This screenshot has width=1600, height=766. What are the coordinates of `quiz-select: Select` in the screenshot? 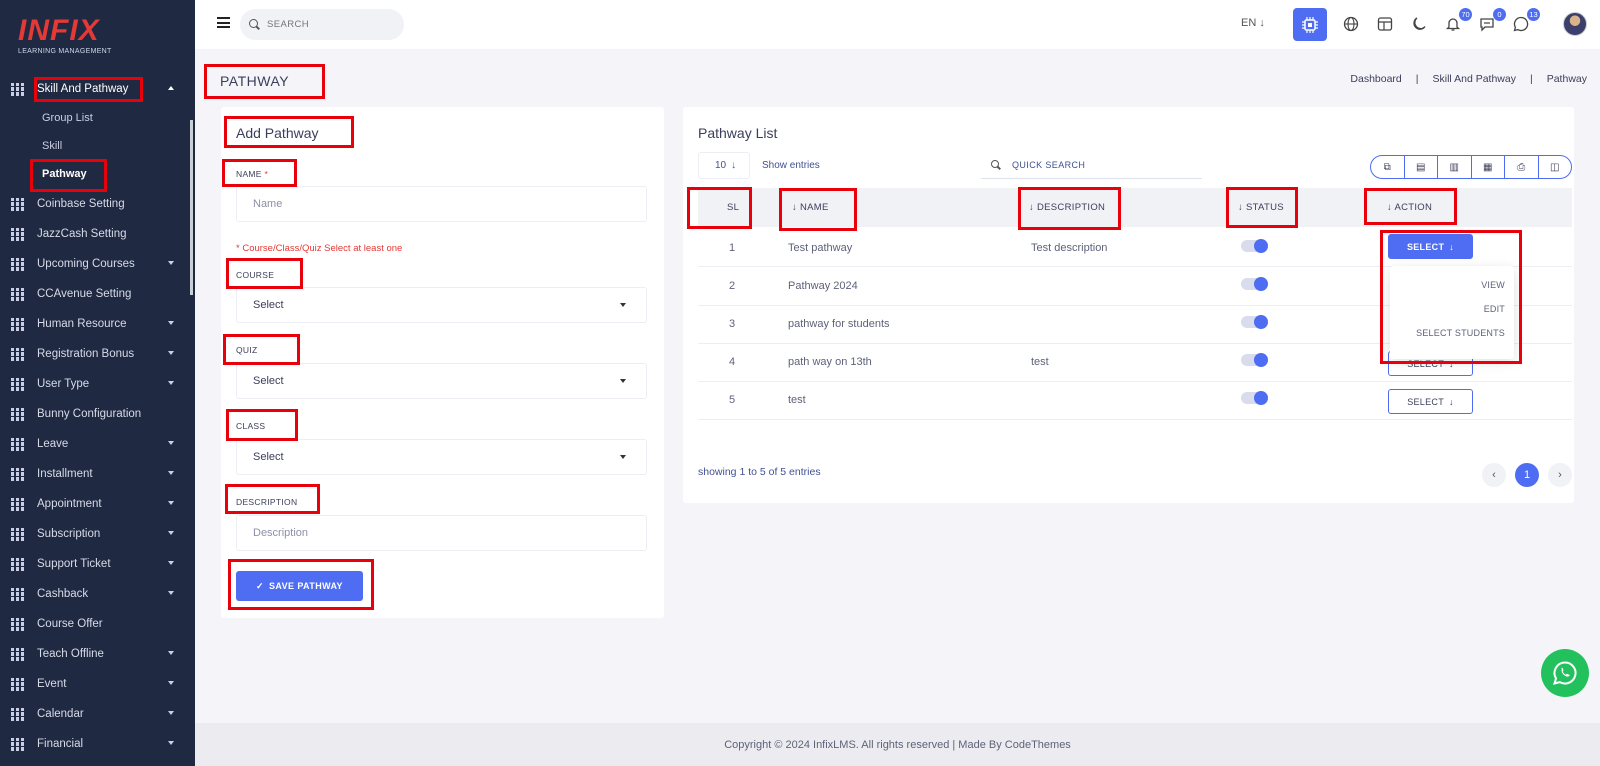 It's located at (441, 381).